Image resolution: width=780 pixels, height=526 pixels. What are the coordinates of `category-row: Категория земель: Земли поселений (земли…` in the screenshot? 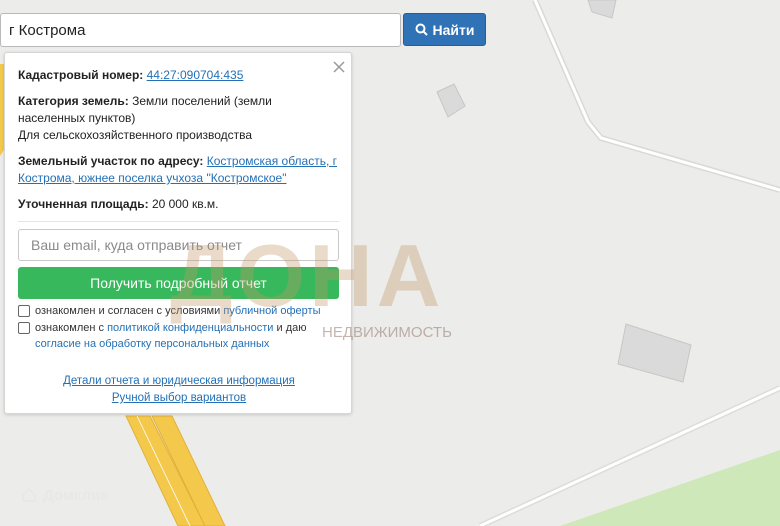 It's located at (179, 118).